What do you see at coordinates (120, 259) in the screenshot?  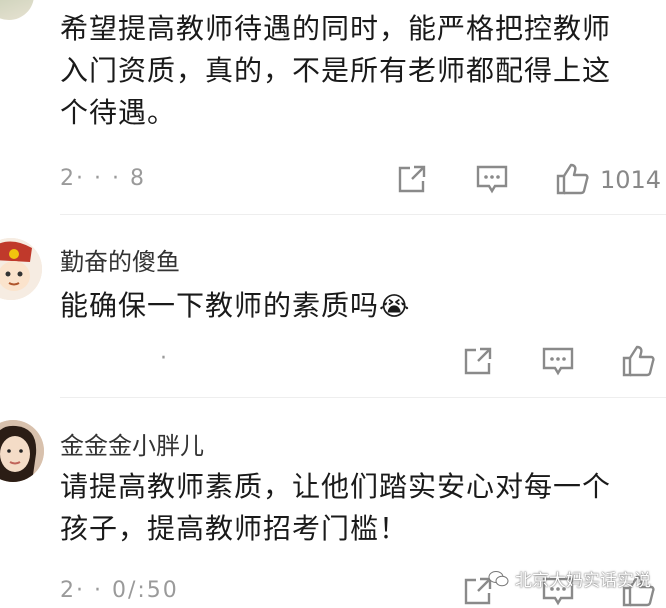 I see `username: 勤奋的傻鱼` at bounding box center [120, 259].